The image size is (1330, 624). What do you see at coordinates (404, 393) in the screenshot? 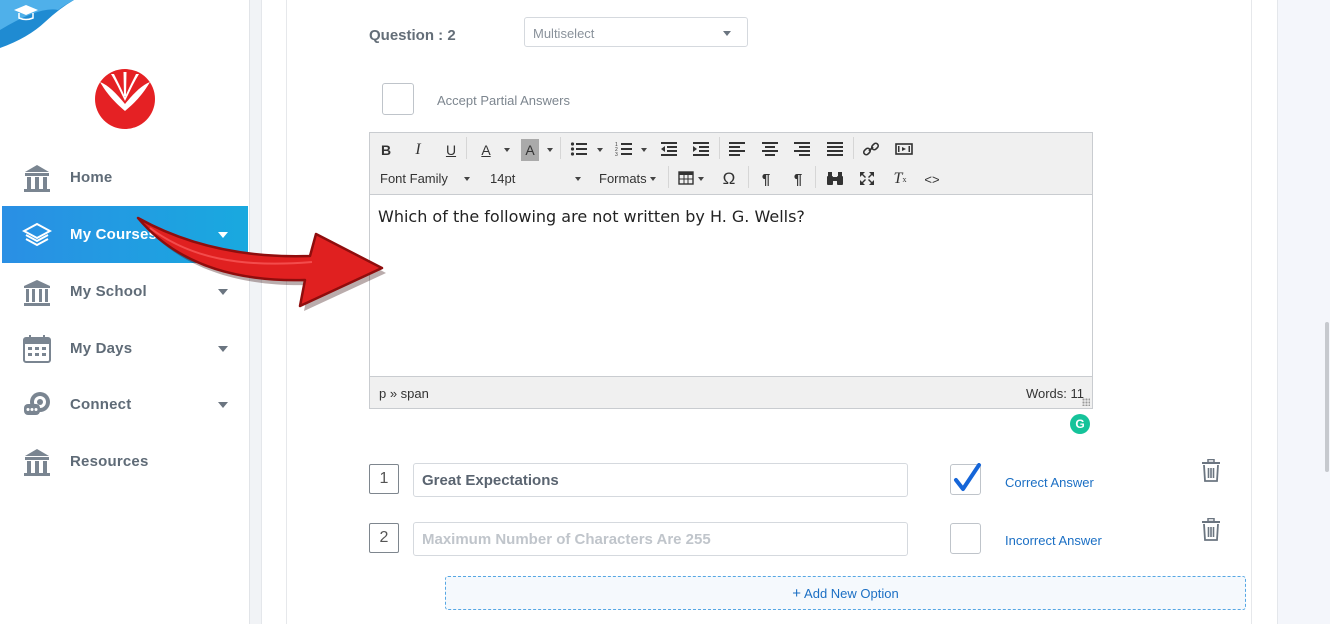
I see `element-path: p » span` at bounding box center [404, 393].